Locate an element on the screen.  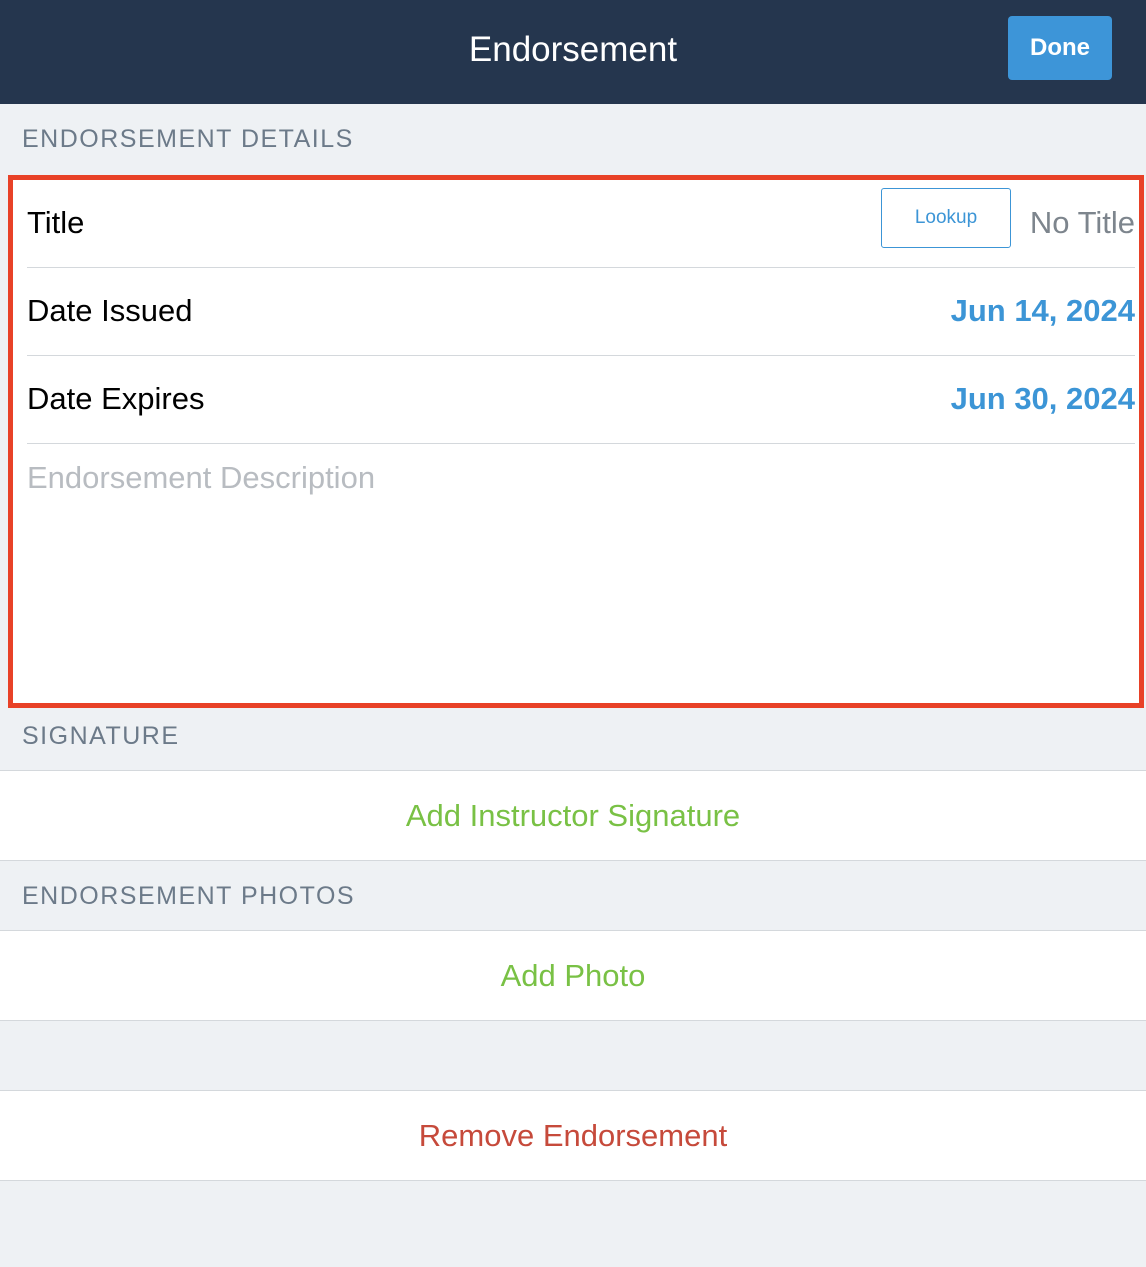
navigation-bar: Endorsement Done is located at coordinates (573, 52).